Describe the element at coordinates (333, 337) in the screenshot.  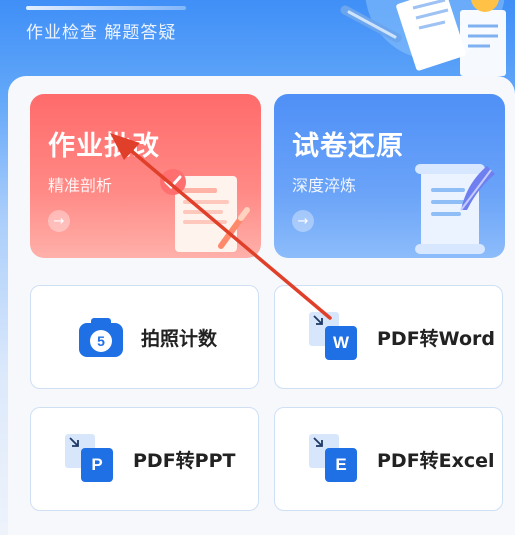
I see `word-doc-icon: W` at that location.